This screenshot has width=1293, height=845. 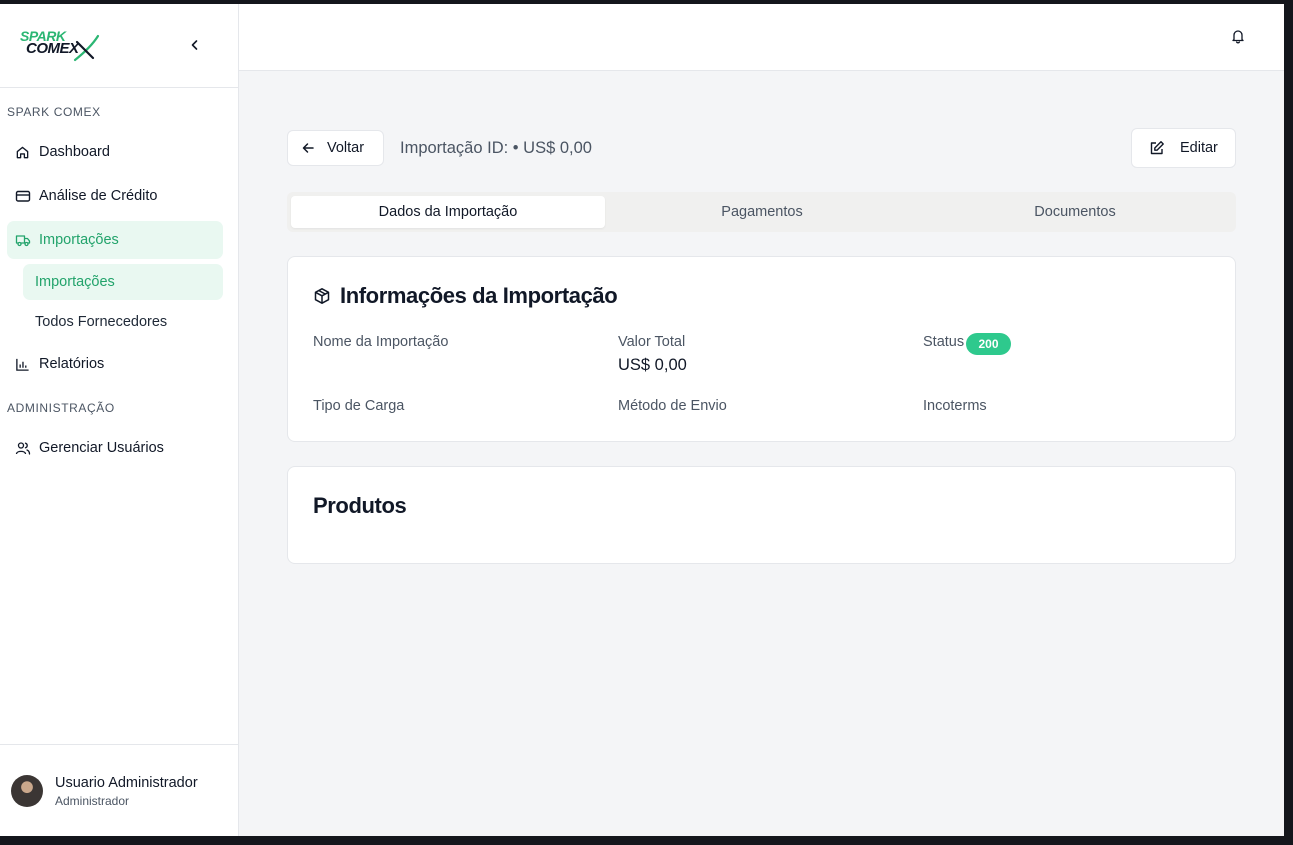 I want to click on chevron-left-icon, so click(x=194, y=45).